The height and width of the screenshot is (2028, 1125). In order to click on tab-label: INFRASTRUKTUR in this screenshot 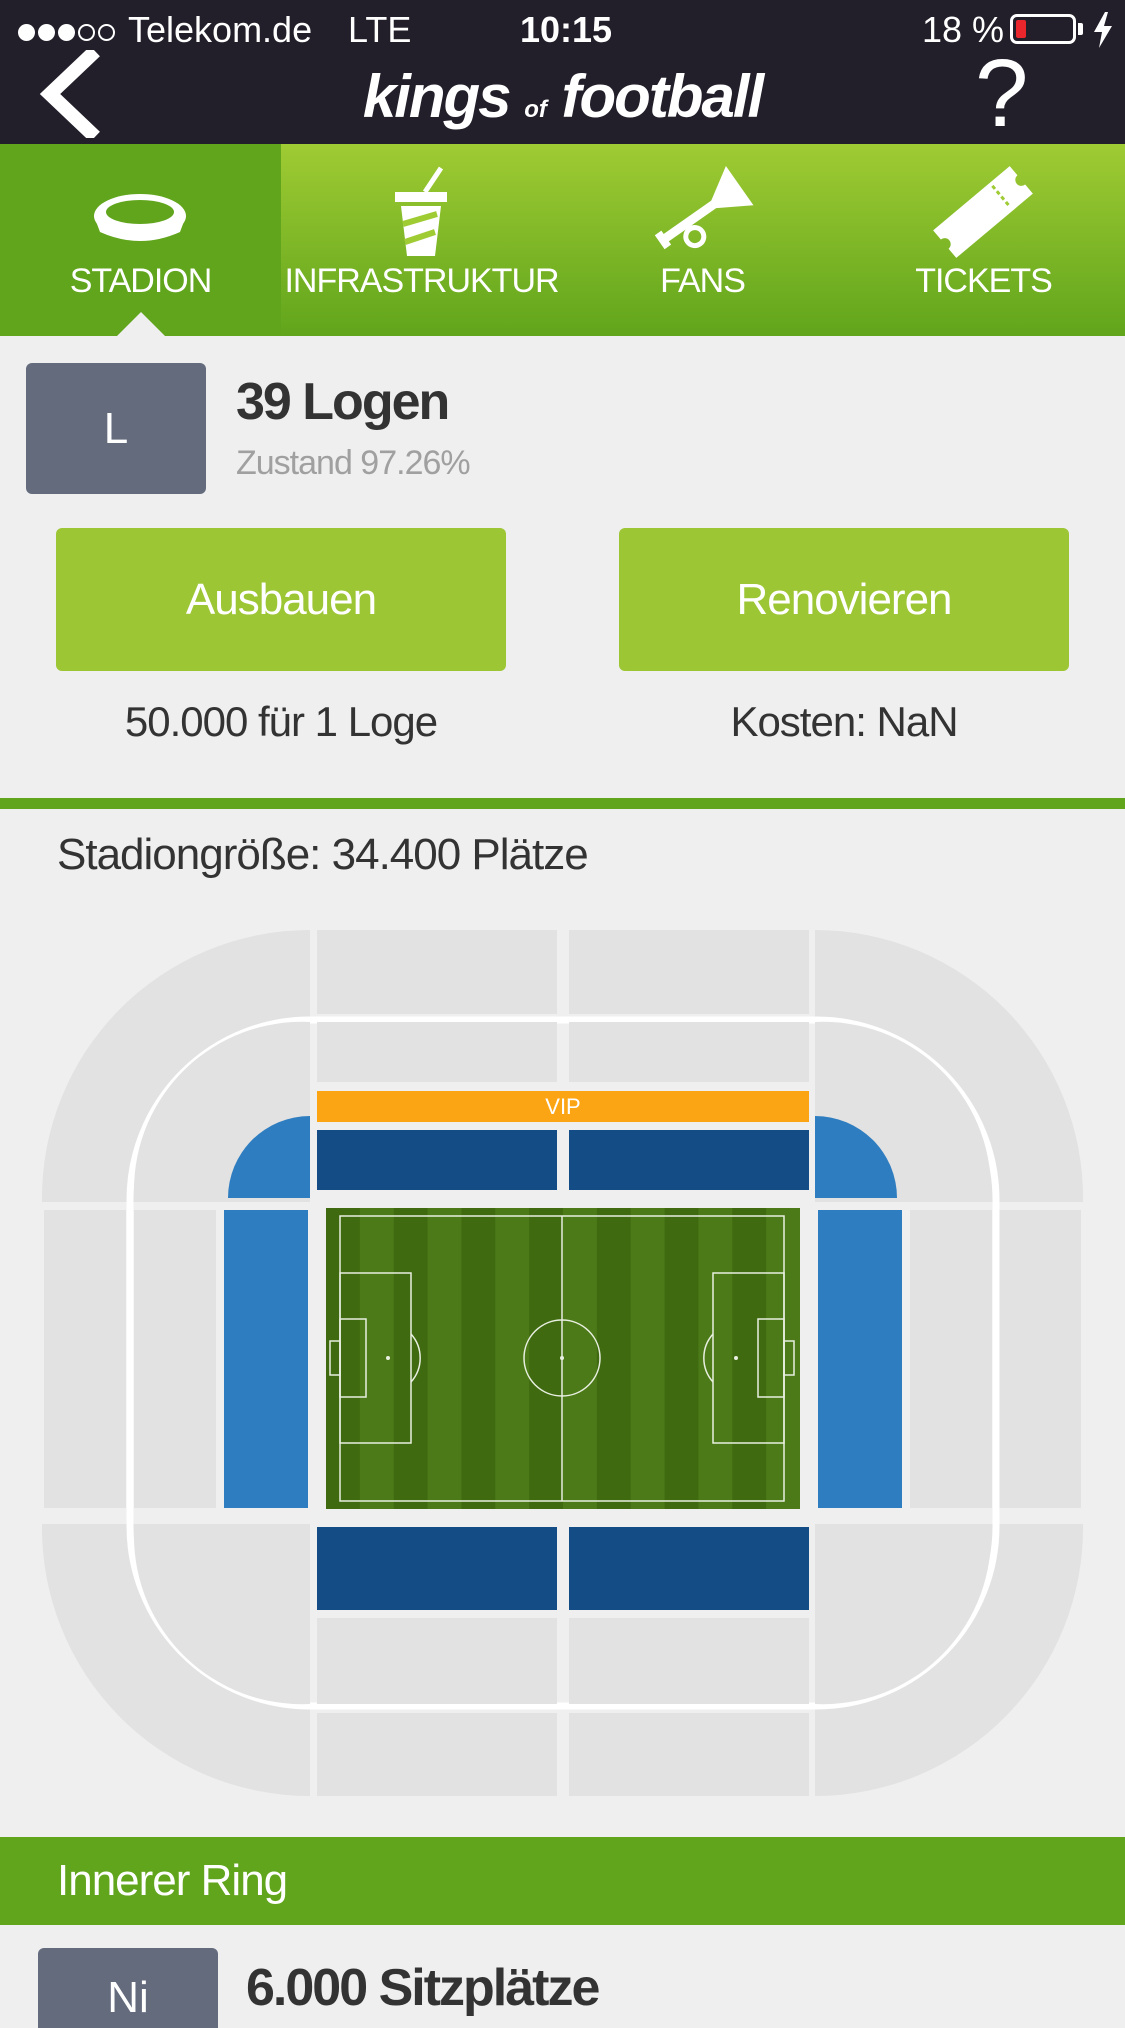, I will do `click(421, 281)`.